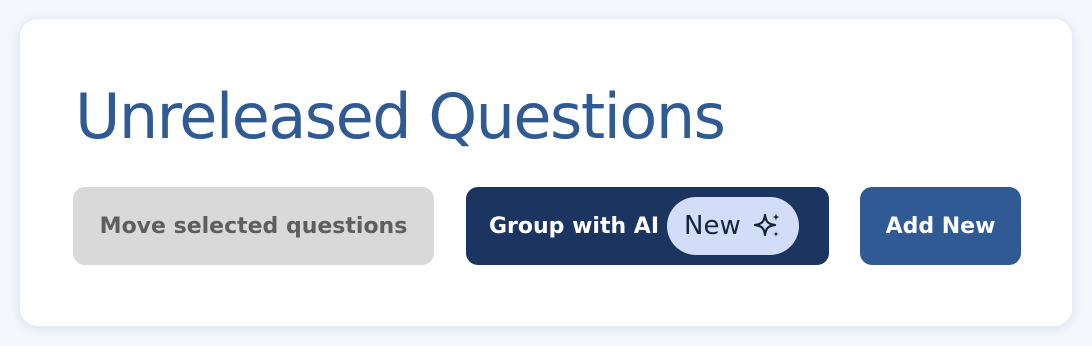  I want to click on page-title: Unreleased Questions, so click(400, 116).